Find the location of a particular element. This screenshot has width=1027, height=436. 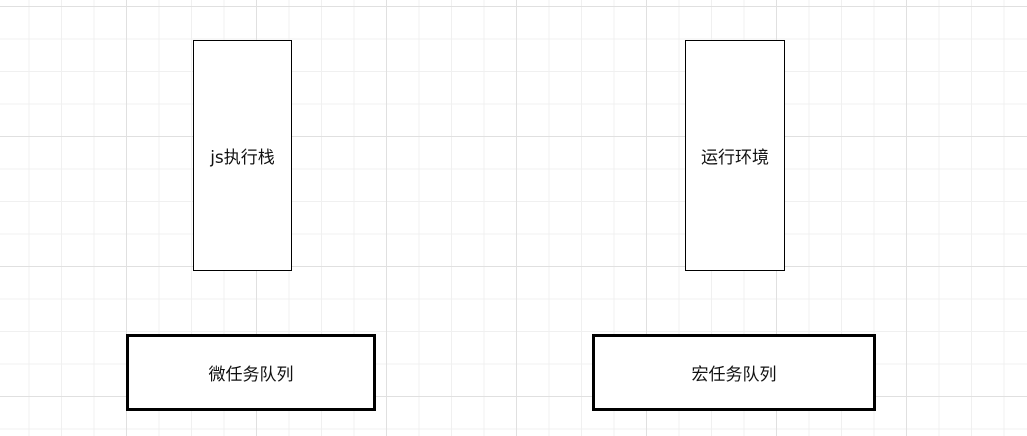

runtime-env-node: 运行环境 is located at coordinates (735, 155).